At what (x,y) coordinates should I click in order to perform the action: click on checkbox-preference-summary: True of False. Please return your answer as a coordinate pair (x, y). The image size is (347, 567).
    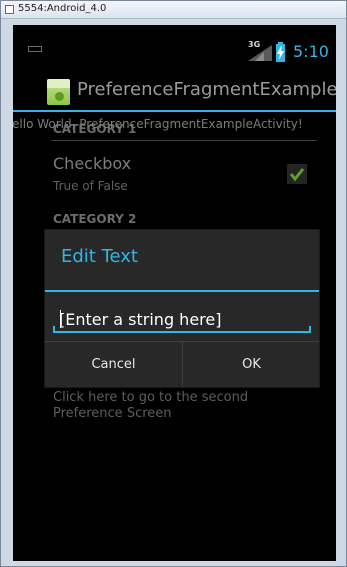
    Looking at the image, I should click on (90, 186).